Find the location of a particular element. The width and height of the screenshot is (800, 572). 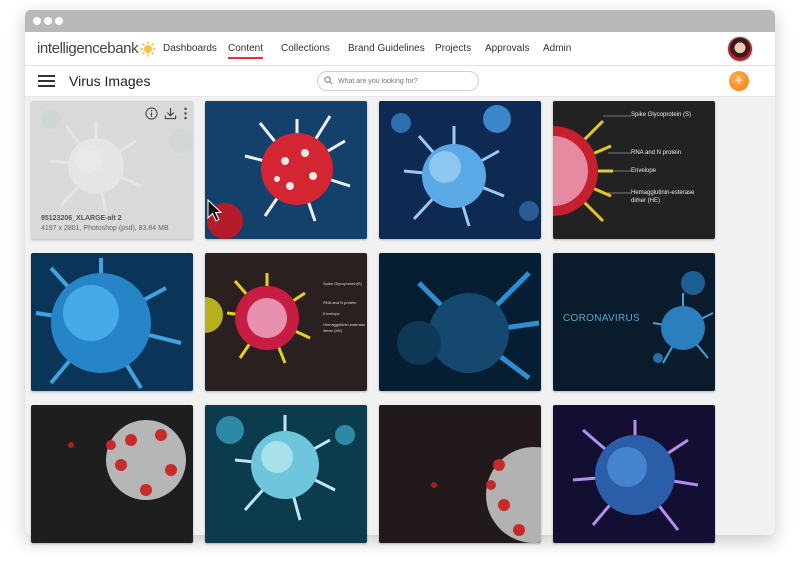

nav-projects: Projects is located at coordinates (453, 48).